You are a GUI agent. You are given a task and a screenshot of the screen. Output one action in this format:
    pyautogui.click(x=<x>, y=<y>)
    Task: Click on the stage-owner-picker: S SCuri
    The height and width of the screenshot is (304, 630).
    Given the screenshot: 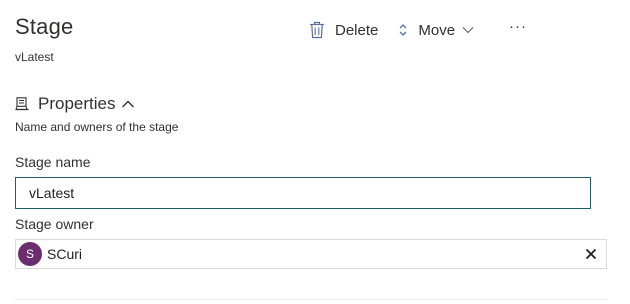 What is the action you would take?
    pyautogui.click(x=311, y=254)
    